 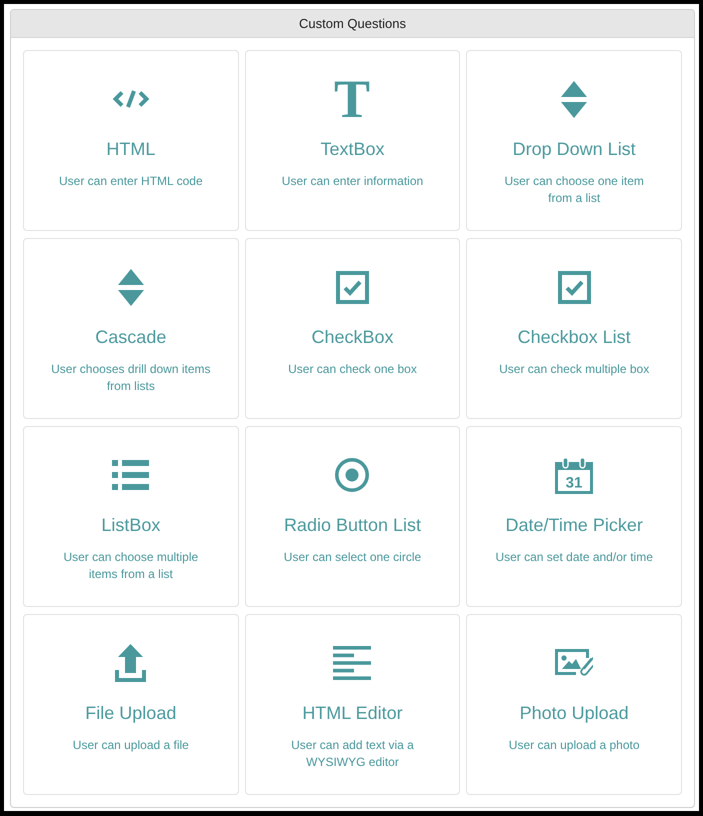 I want to click on card-description: User can check one box, so click(x=352, y=369).